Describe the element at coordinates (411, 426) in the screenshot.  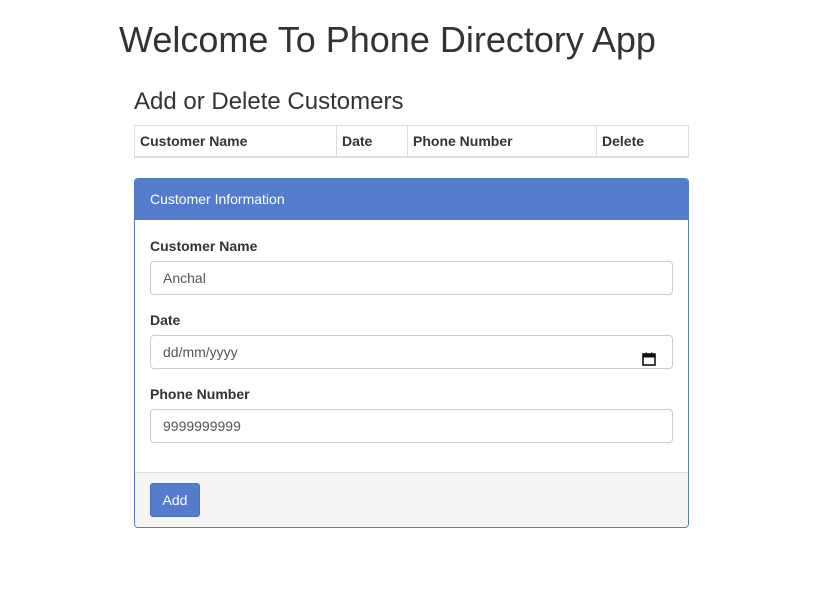
I see `phone-number-input: 9999999999` at that location.